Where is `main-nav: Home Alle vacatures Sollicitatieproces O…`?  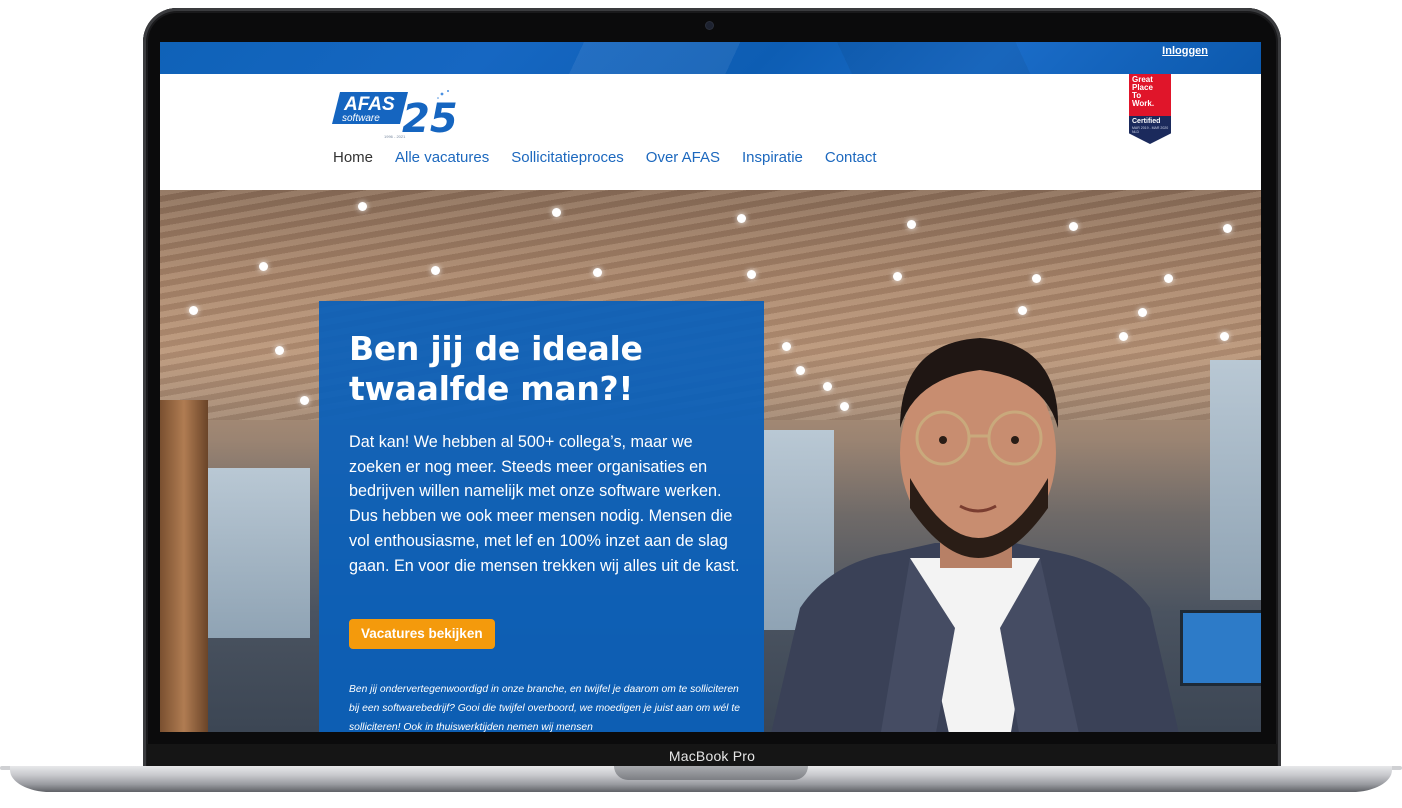
main-nav: Home Alle vacatures Sollicitatieproces O… is located at coordinates (616, 157).